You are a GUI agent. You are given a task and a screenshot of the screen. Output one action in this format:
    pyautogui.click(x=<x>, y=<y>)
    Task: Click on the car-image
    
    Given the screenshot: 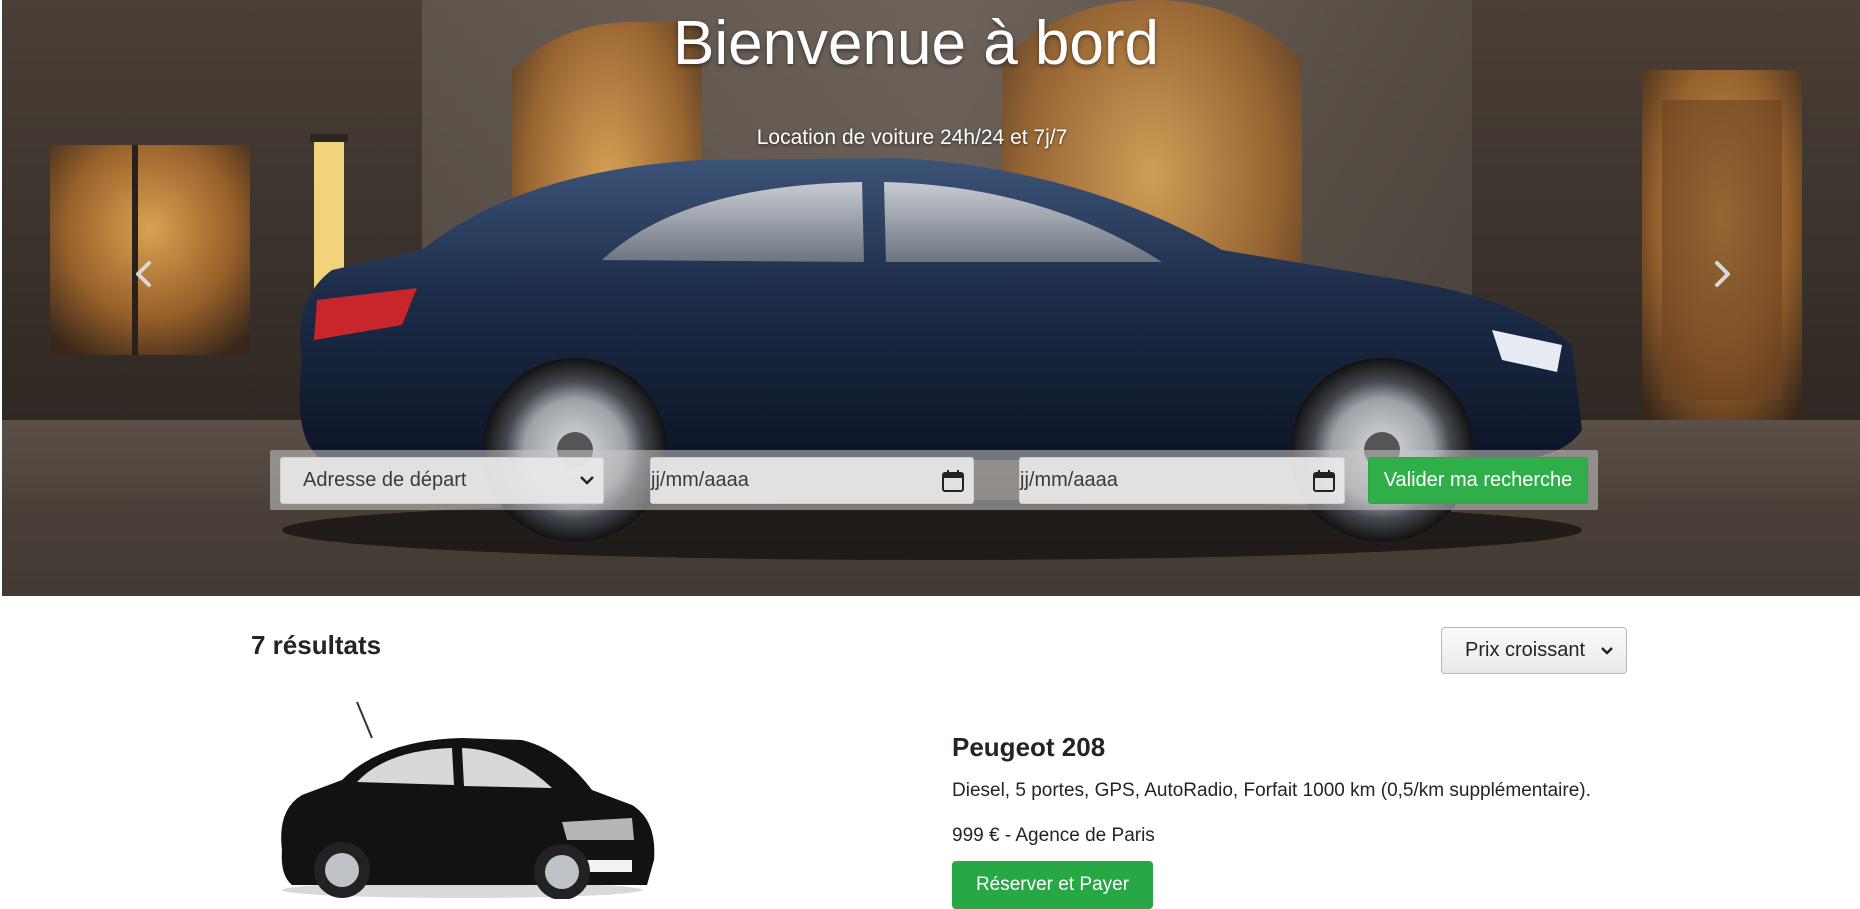 What is the action you would take?
    pyautogui.click(x=468, y=800)
    